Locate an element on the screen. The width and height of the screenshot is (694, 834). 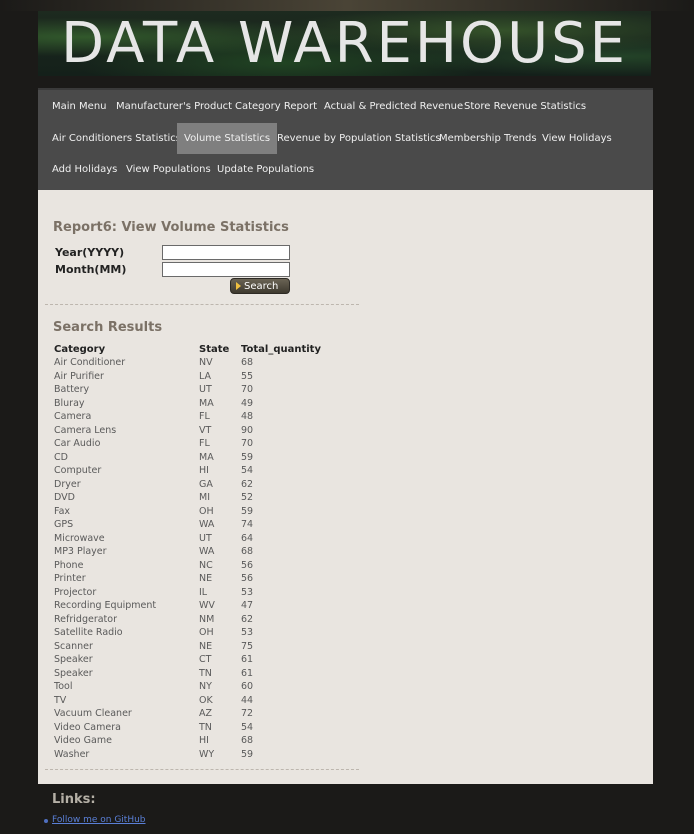
table-row: Refridgerator NM 62 is located at coordinates (198, 620).